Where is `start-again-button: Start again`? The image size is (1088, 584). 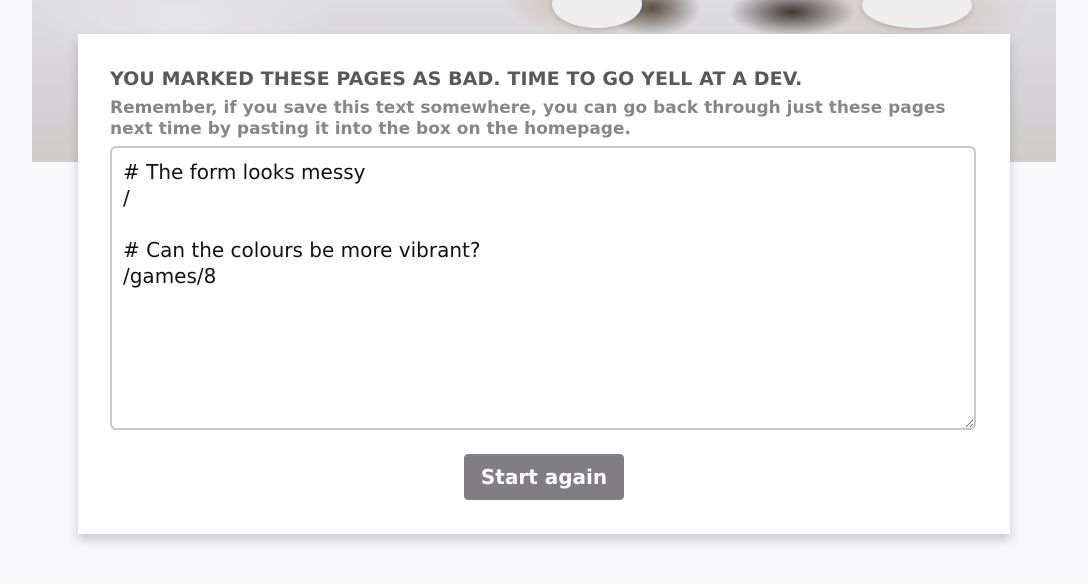 start-again-button: Start again is located at coordinates (544, 477).